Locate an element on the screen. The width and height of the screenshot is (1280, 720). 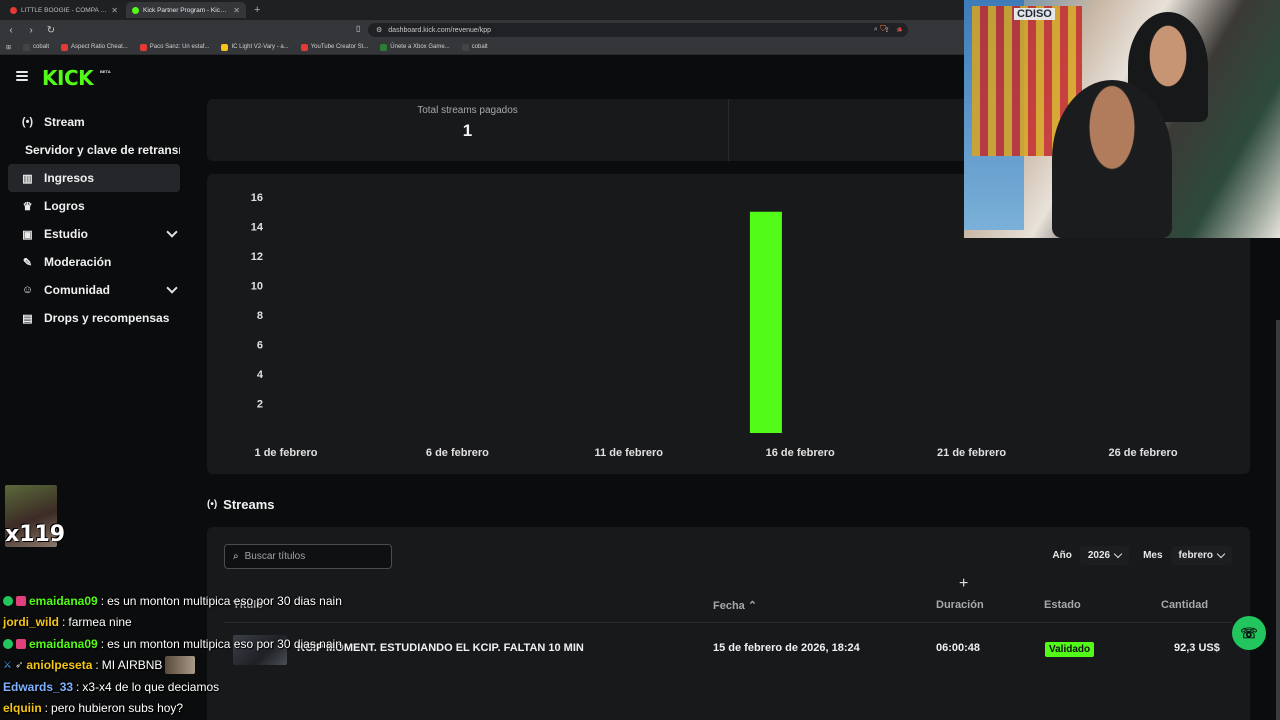
x-tick-label: 21 de febrero is located at coordinates (971, 453).